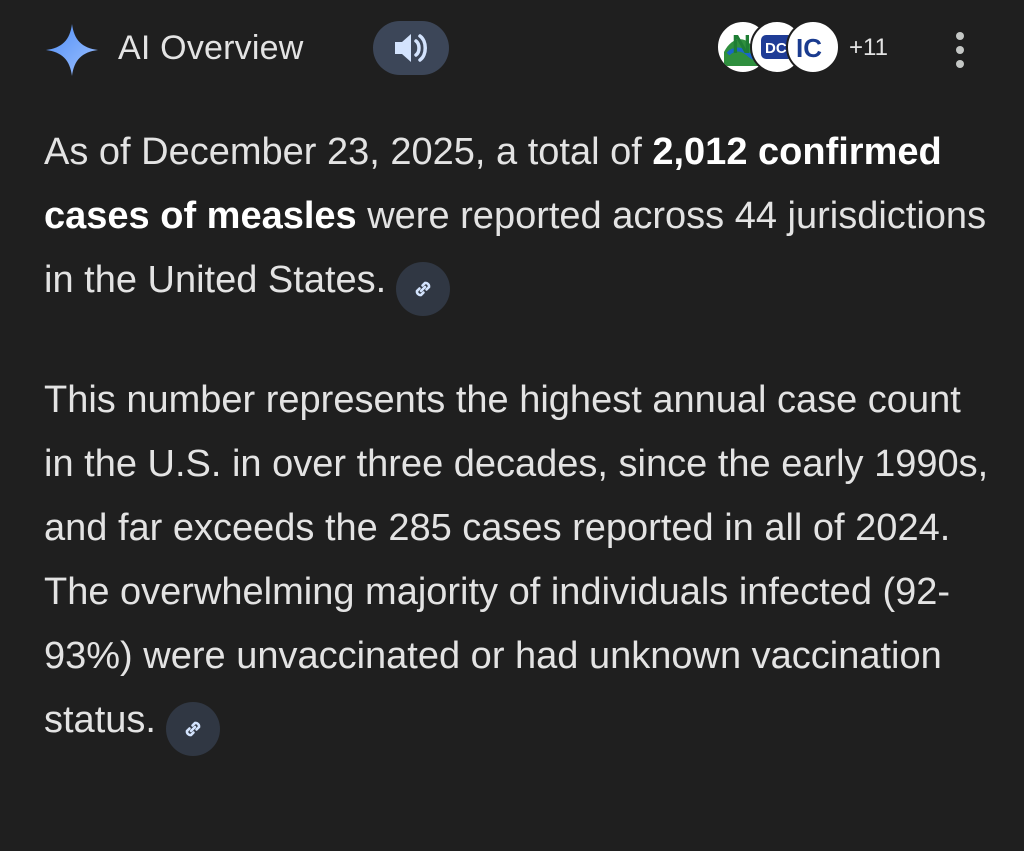 The width and height of the screenshot is (1024, 851). Describe the element at coordinates (868, 47) in the screenshot. I see `more-sources-count: +11` at that location.